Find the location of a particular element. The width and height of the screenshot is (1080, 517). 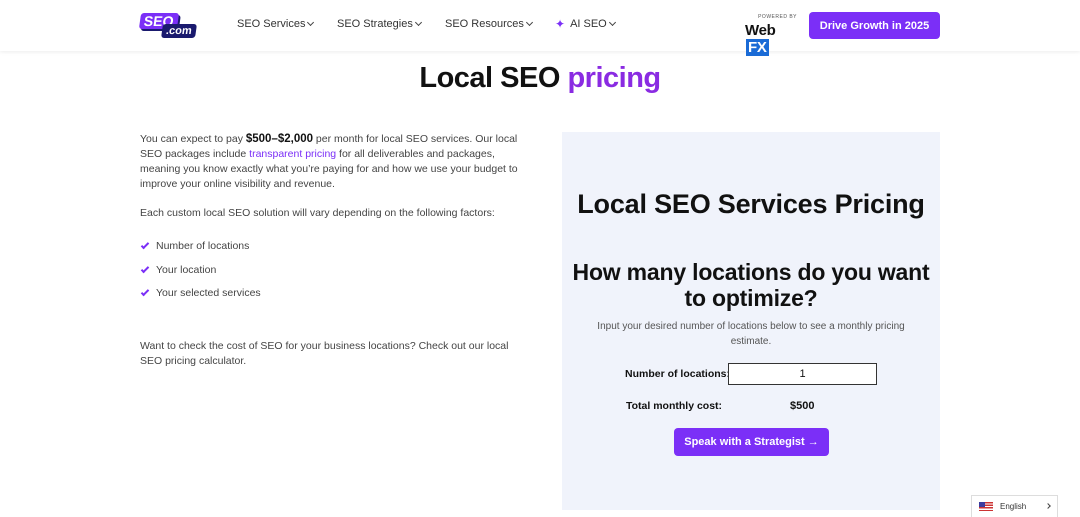

nav-label: SEO Services is located at coordinates (271, 24).